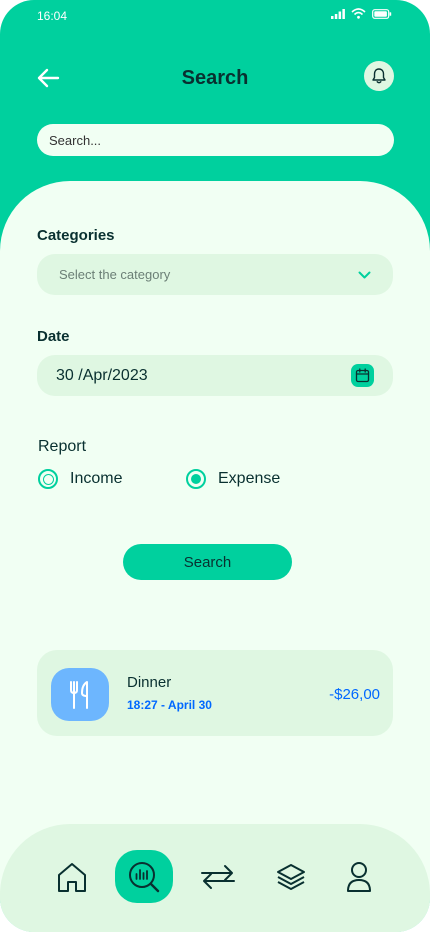 The width and height of the screenshot is (430, 932). What do you see at coordinates (48, 479) in the screenshot?
I see `radio-income-indicator` at bounding box center [48, 479].